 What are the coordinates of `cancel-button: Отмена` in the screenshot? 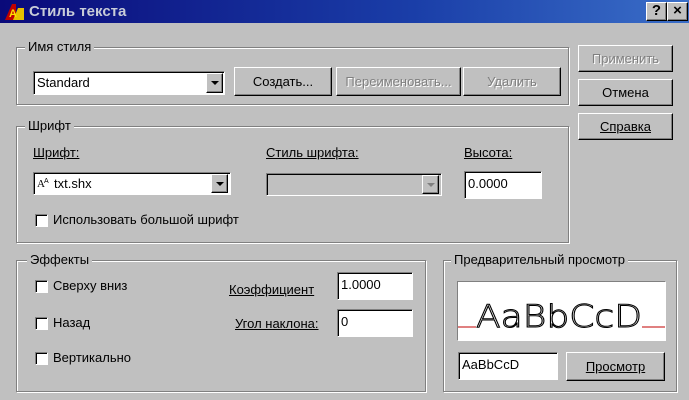 It's located at (625, 92).